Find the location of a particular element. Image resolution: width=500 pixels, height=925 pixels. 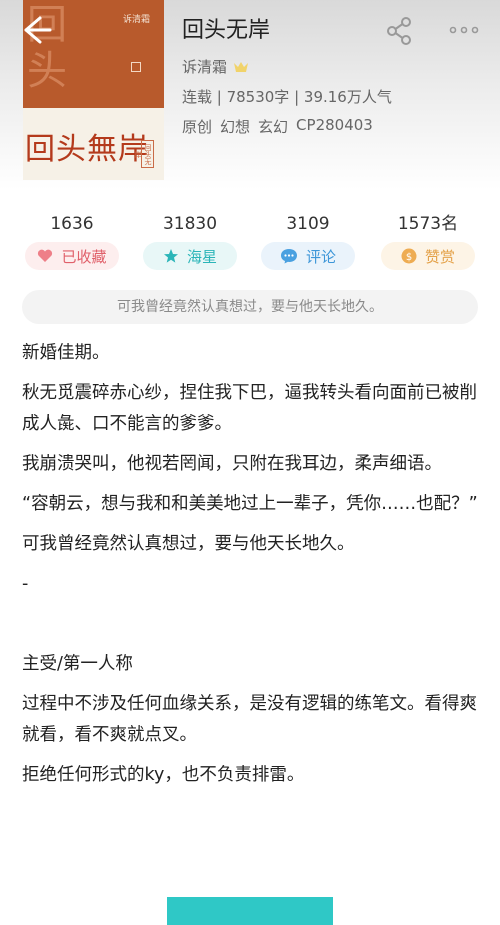

stat-comments: 3109 评论 is located at coordinates (308, 241).